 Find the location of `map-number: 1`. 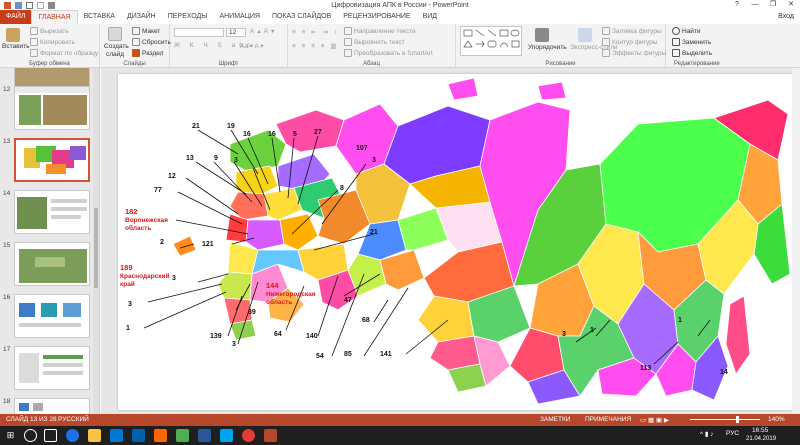

map-number: 1 is located at coordinates (128, 328).